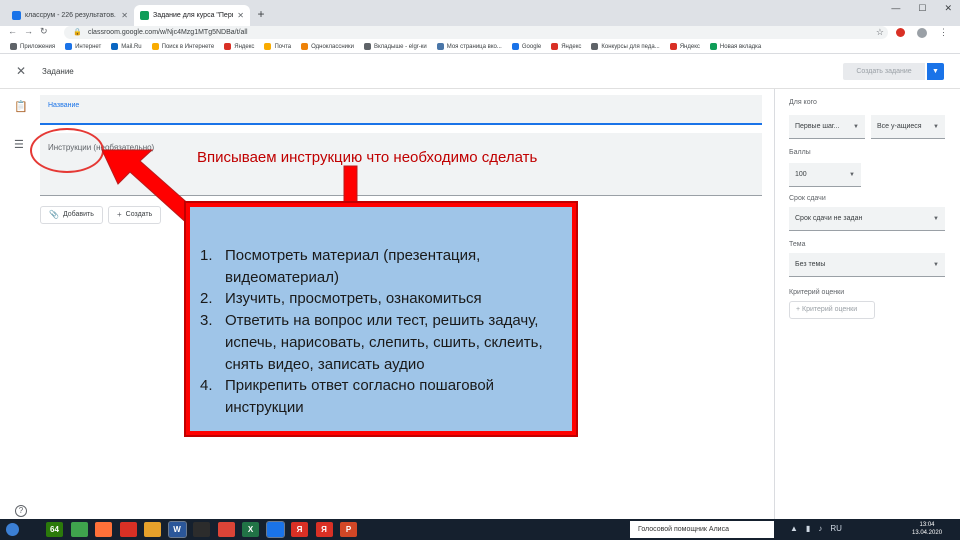 The height and width of the screenshot is (540, 960). What do you see at coordinates (948, 8) in the screenshot?
I see `close-window-icon: ✕` at bounding box center [948, 8].